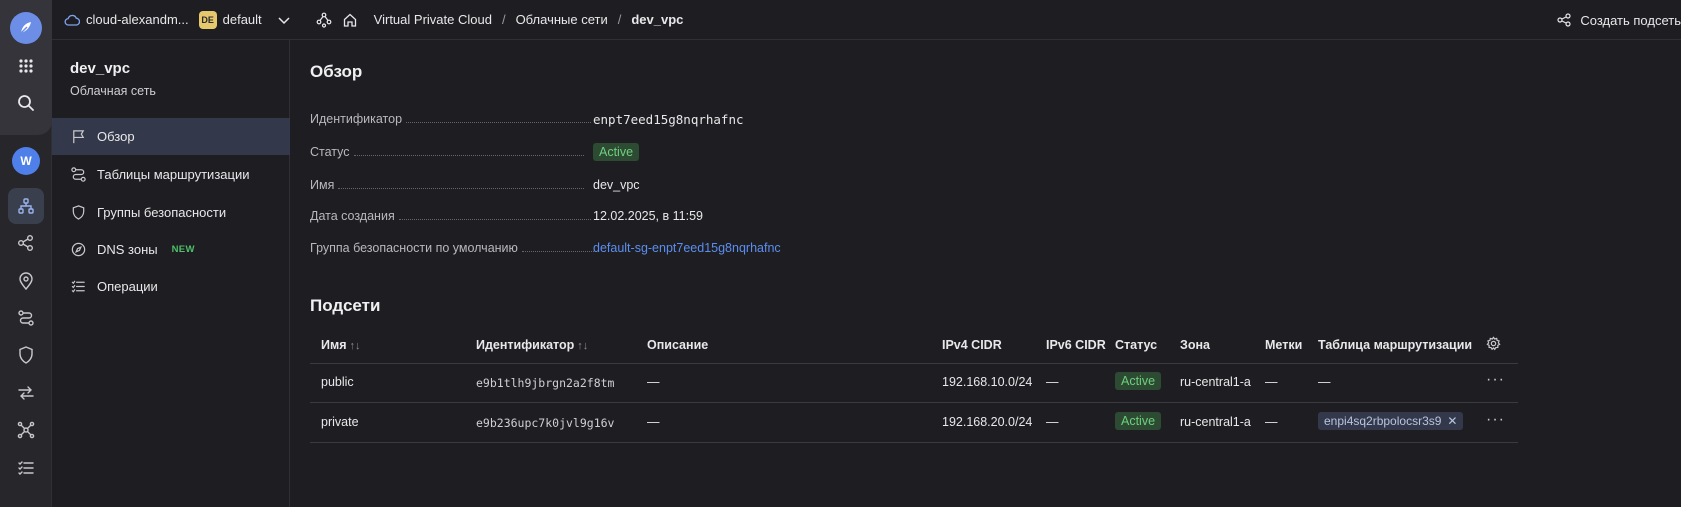 The height and width of the screenshot is (507, 1681). I want to click on breadcrumb-networks: Облачные сети, so click(562, 19).